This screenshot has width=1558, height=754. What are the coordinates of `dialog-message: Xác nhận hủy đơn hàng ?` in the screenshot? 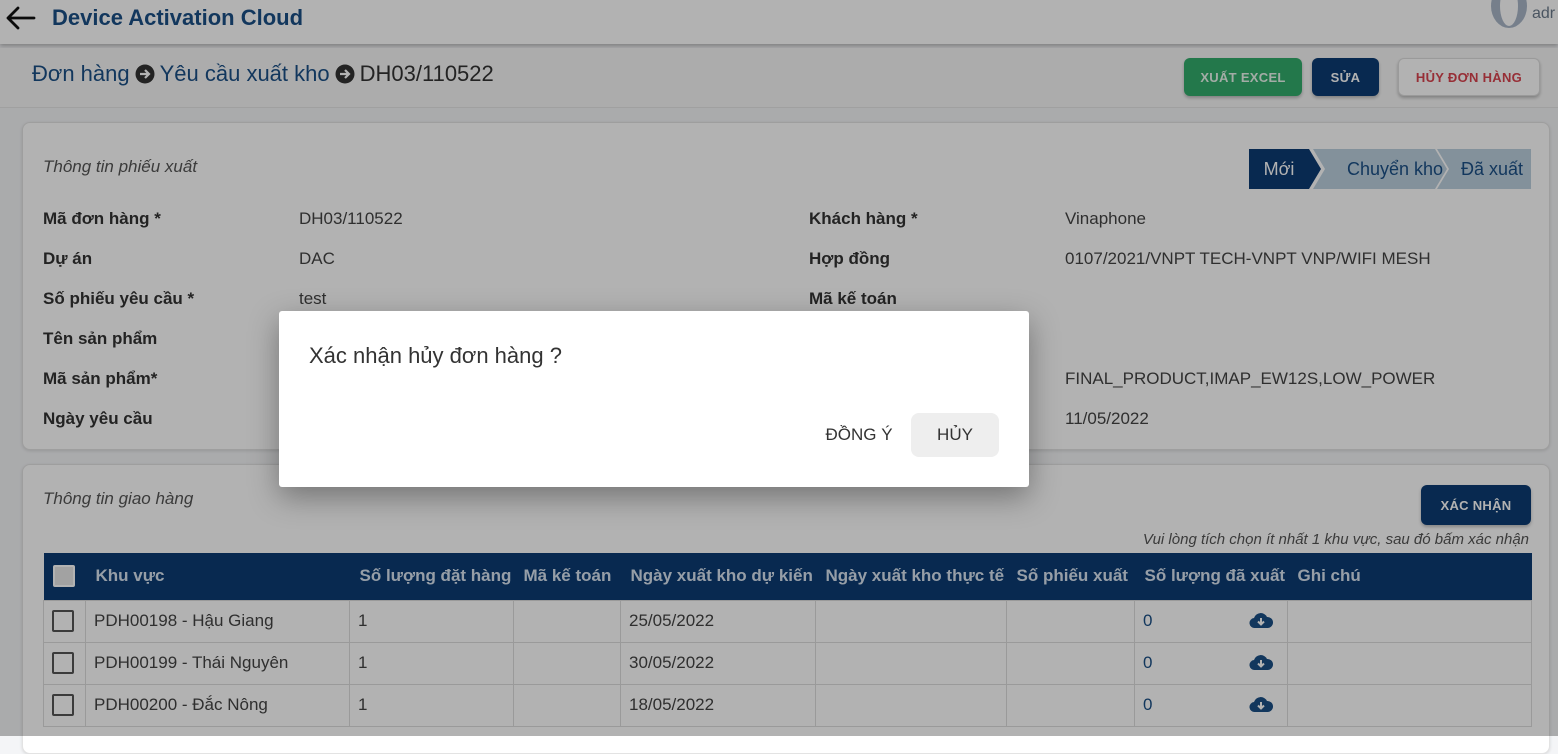 It's located at (435, 355).